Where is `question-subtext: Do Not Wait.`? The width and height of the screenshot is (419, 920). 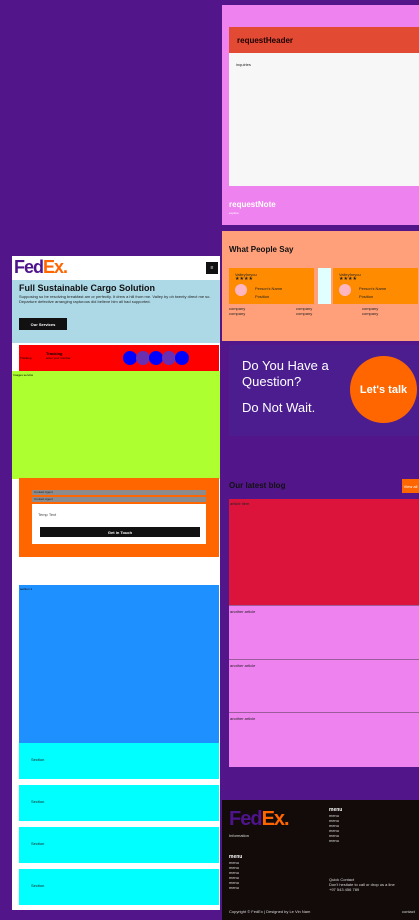 question-subtext: Do Not Wait. is located at coordinates (279, 407).